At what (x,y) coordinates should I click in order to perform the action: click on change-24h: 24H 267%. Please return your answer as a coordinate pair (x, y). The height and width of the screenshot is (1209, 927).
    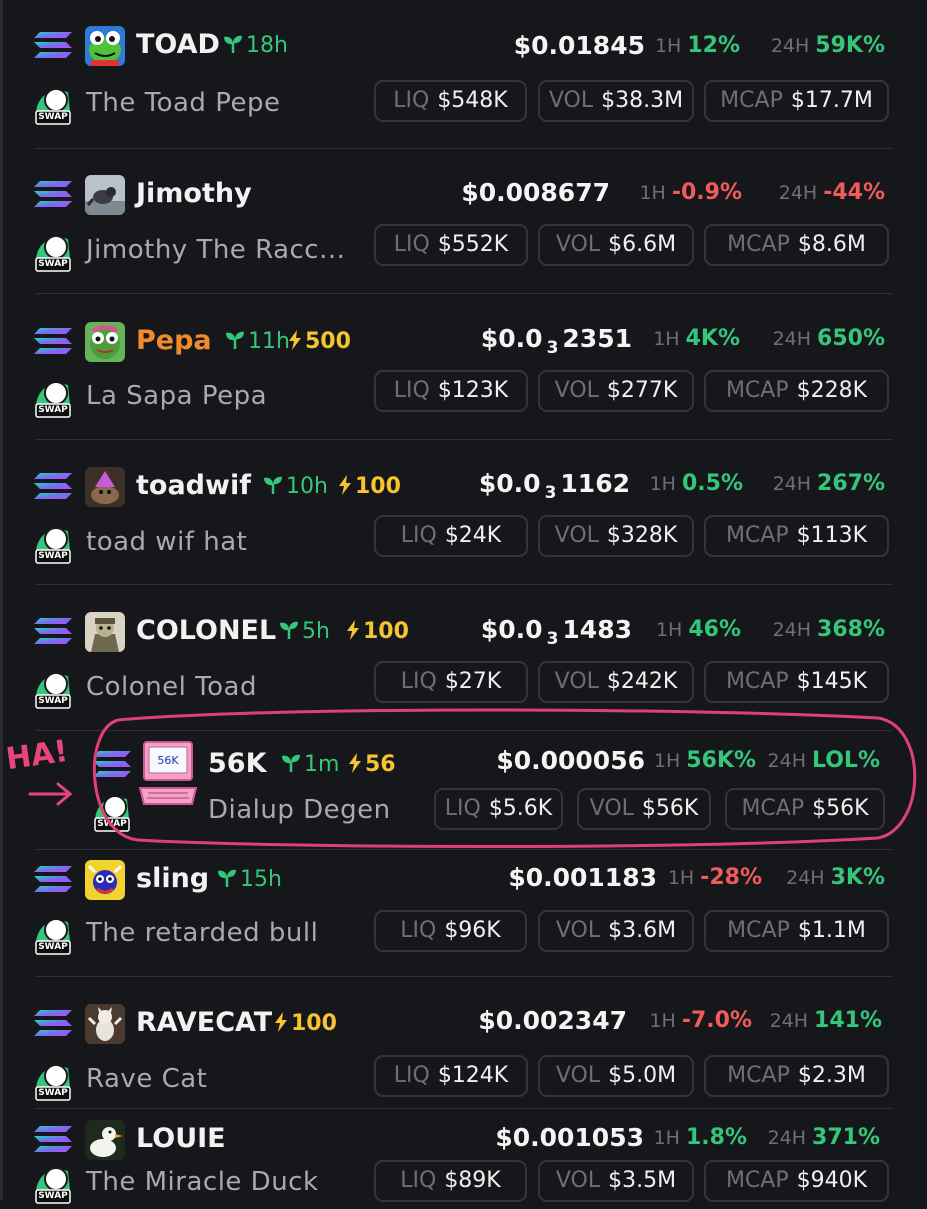
    Looking at the image, I should click on (829, 484).